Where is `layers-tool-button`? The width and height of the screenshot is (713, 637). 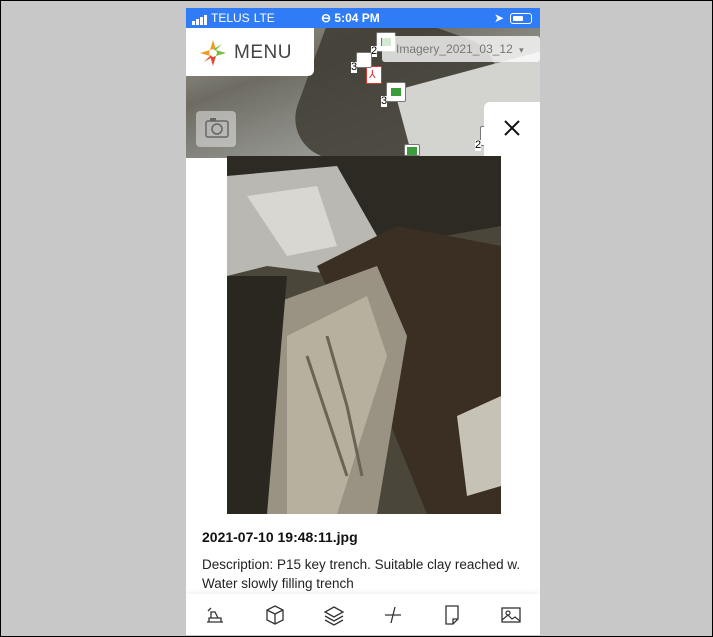
layers-tool-button is located at coordinates (334, 615).